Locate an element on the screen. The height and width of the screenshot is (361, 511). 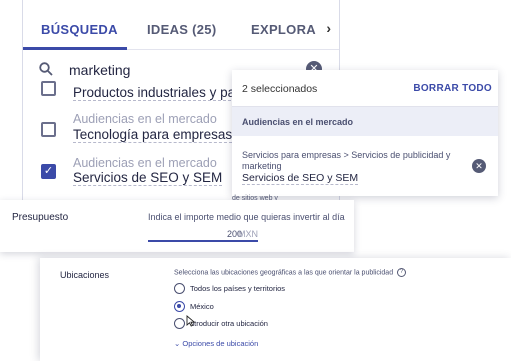
radio-all-countries is located at coordinates (179, 288).